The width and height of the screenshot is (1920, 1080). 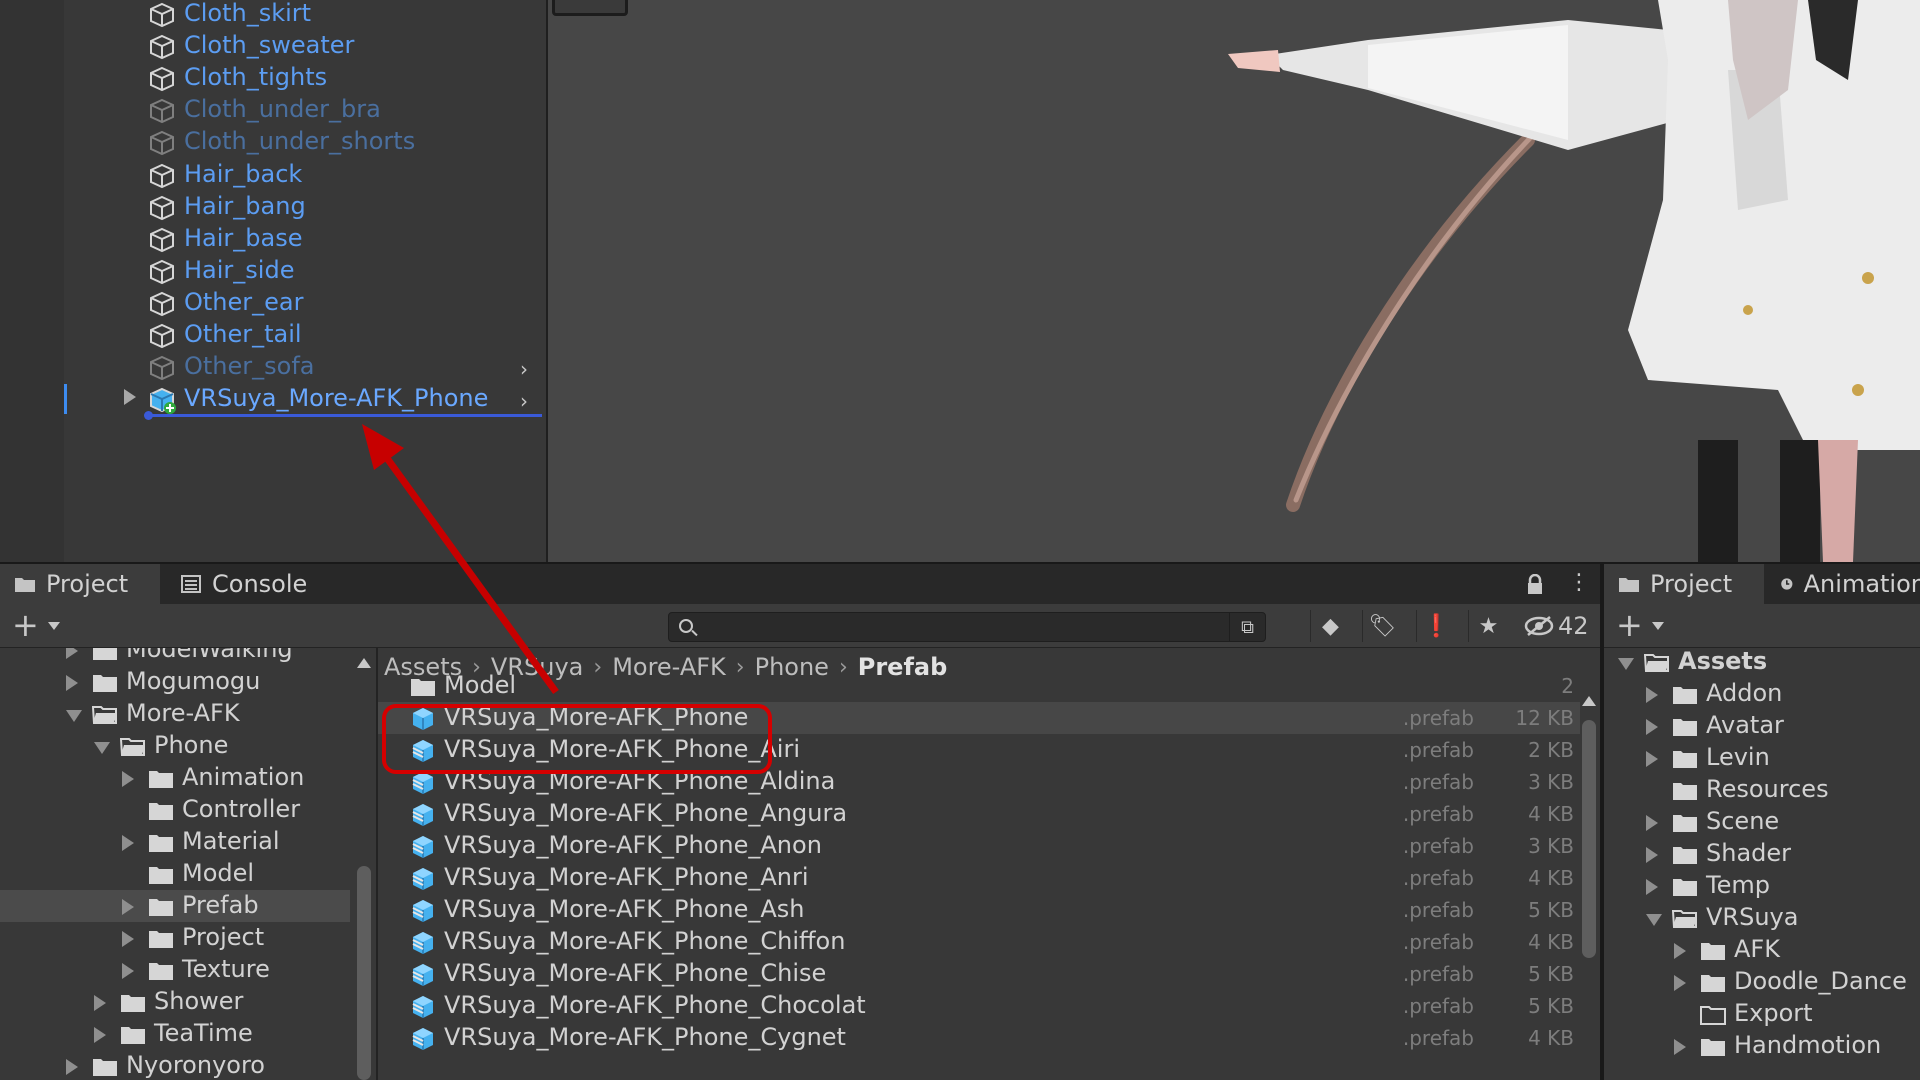 What do you see at coordinates (175, 657) in the screenshot?
I see `tree-folder-item: ModelWalking` at bounding box center [175, 657].